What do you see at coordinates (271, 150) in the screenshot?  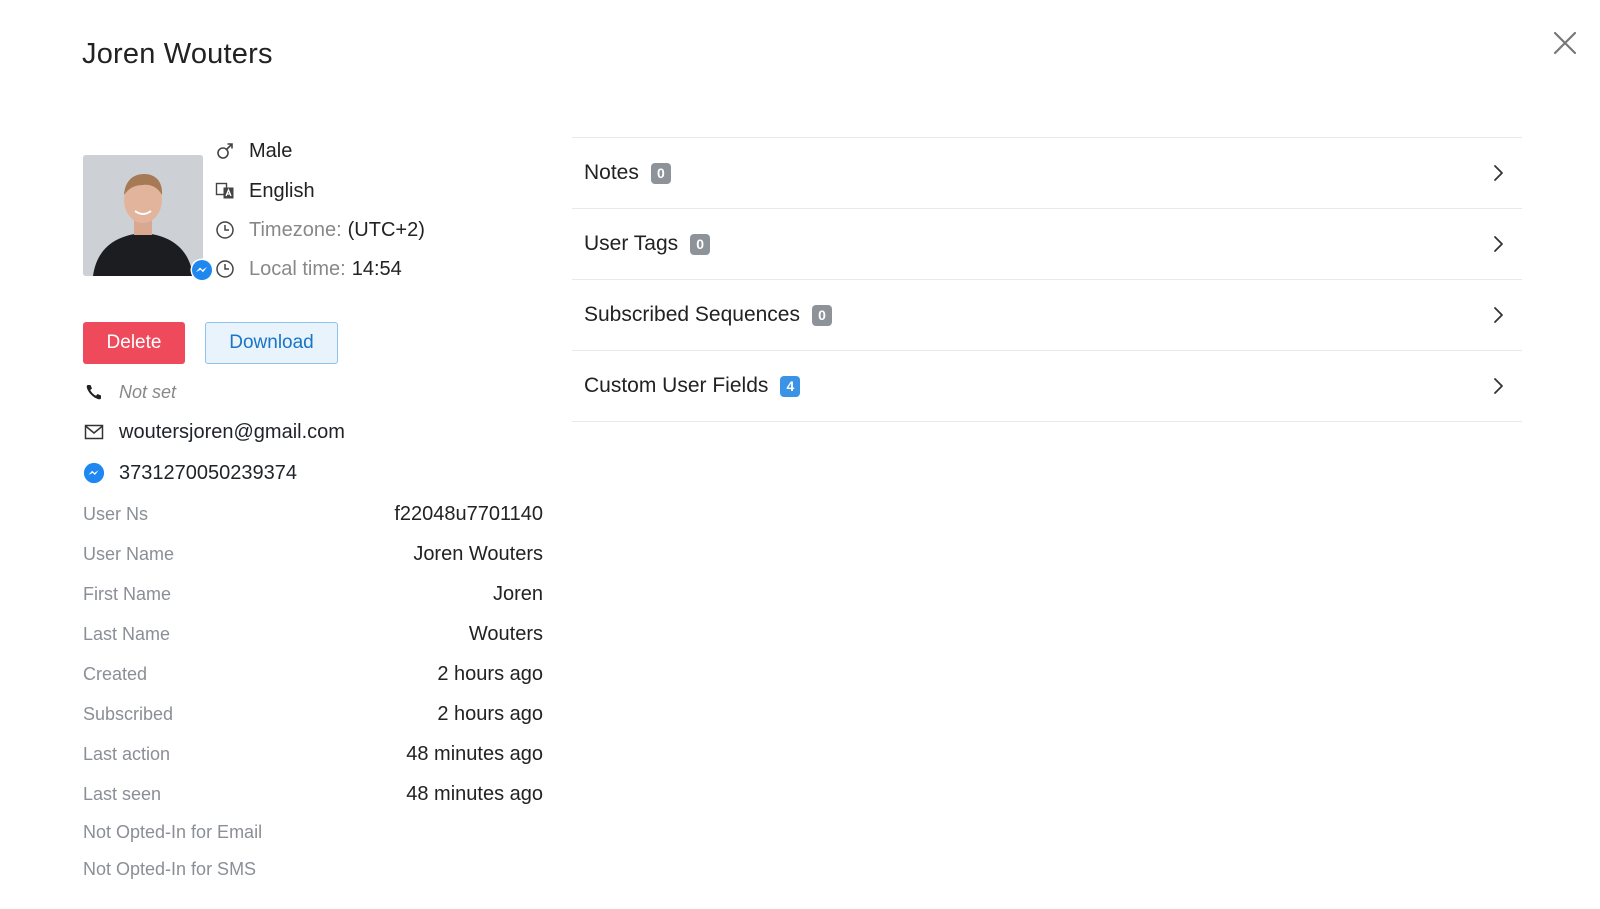 I see `gender-value: Male` at bounding box center [271, 150].